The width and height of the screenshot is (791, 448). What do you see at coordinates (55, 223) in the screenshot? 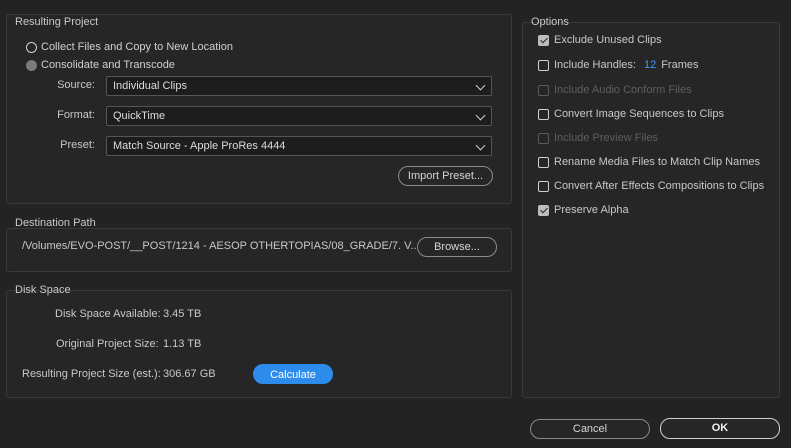
I see `destination-title: Destination Path` at bounding box center [55, 223].